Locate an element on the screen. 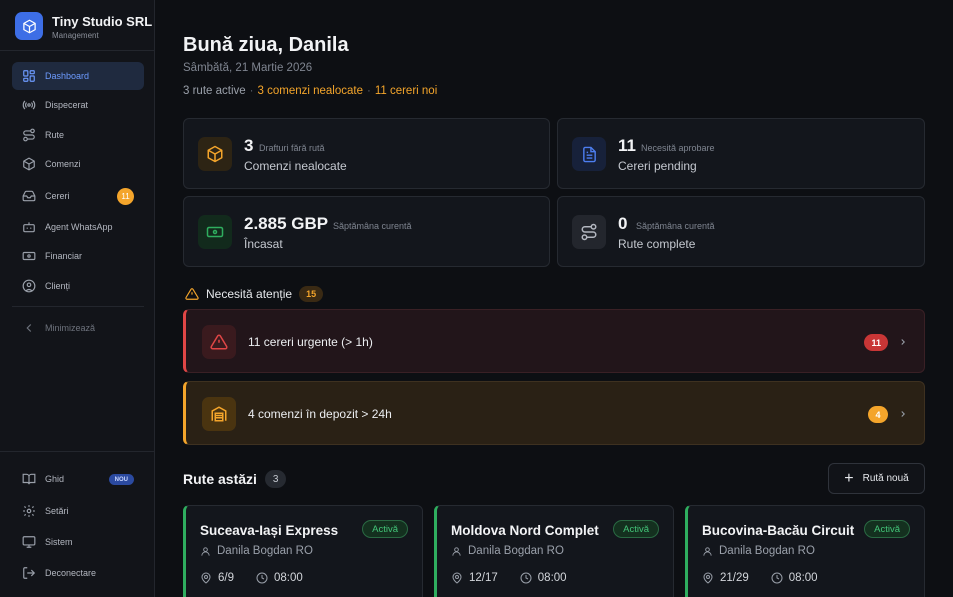  stat-subtitle: Necesită aprobare is located at coordinates (678, 148).